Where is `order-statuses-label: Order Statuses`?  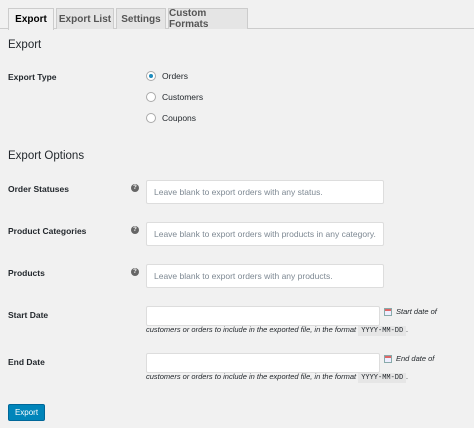 order-statuses-label: Order Statuses is located at coordinates (38, 189).